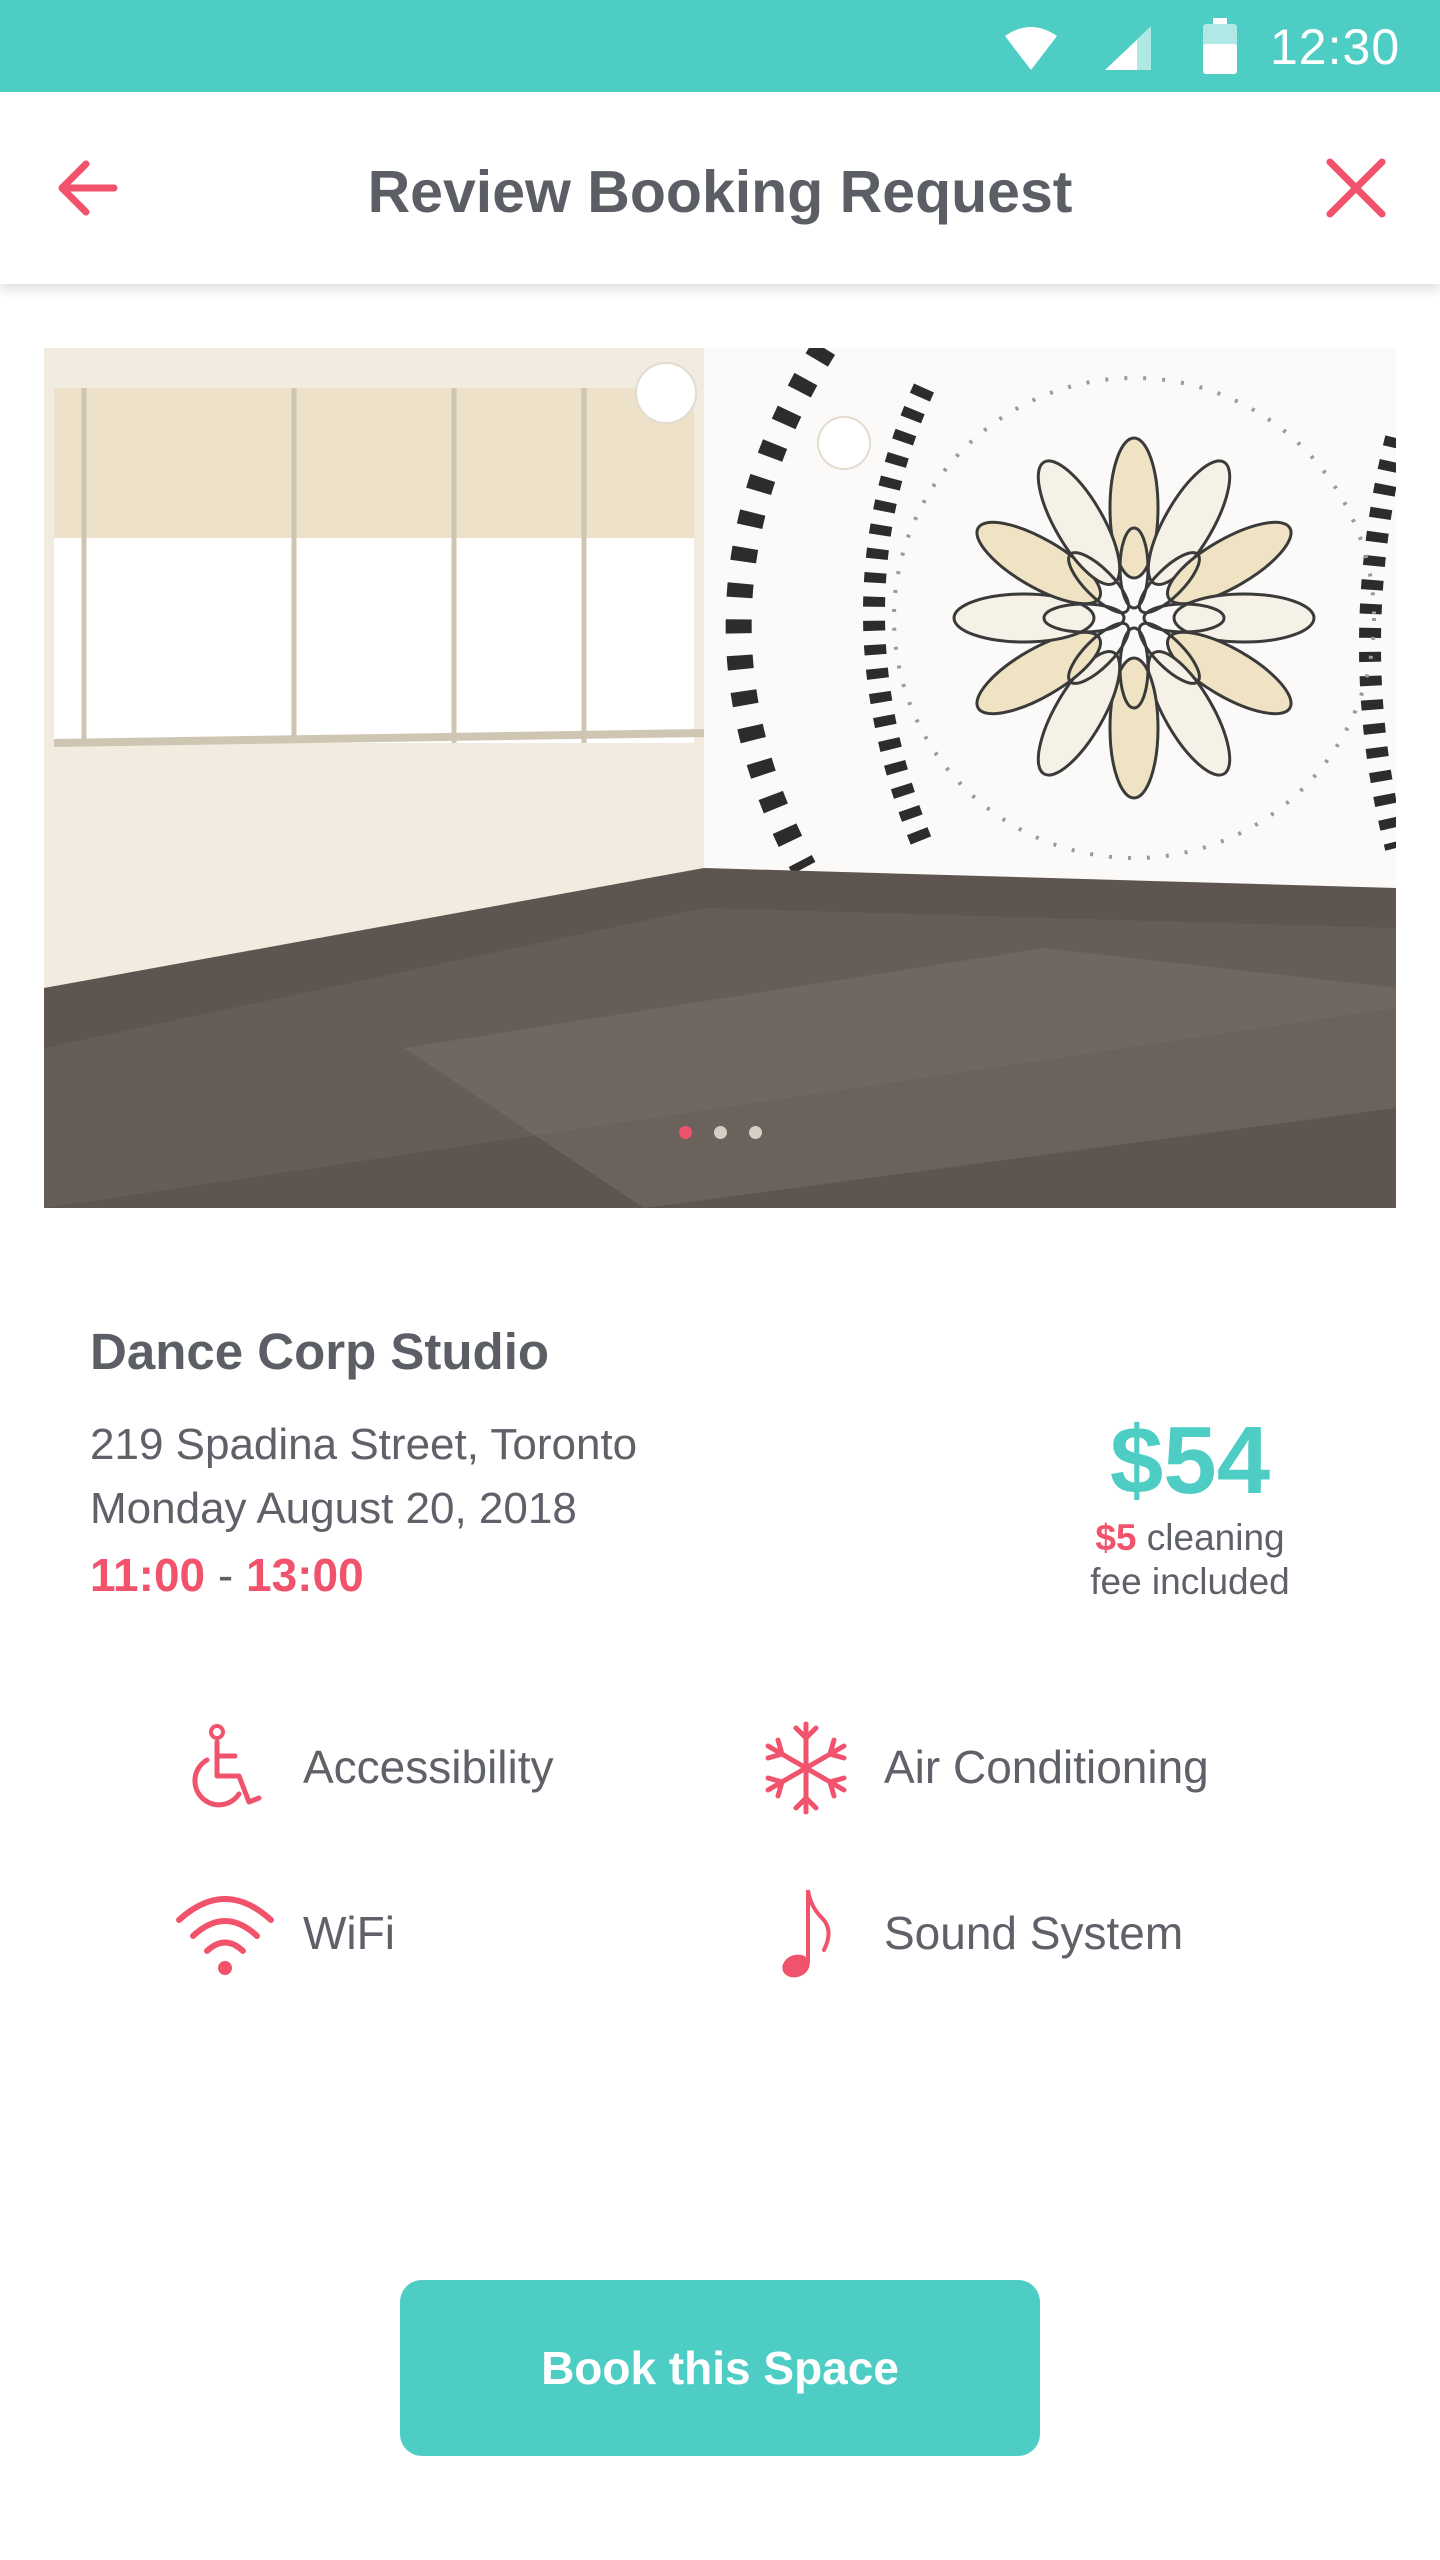  What do you see at coordinates (227, 1766) in the screenshot?
I see `accessibility-icon` at bounding box center [227, 1766].